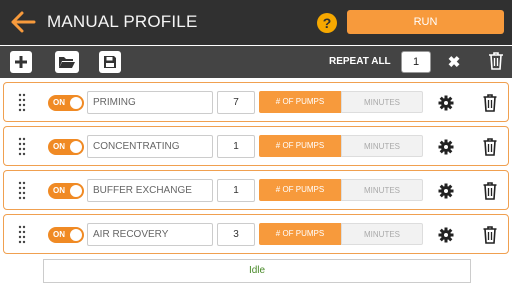 The height and width of the screenshot is (290, 512). I want to click on step-row: ON AIR RECOVERY 3 # OF PUMPS MINUTES, so click(256, 234).